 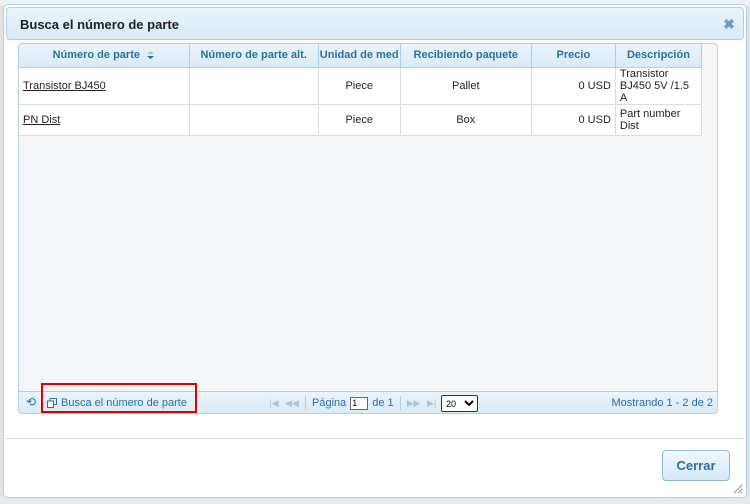 What do you see at coordinates (329, 403) in the screenshot?
I see `page-label: Página` at bounding box center [329, 403].